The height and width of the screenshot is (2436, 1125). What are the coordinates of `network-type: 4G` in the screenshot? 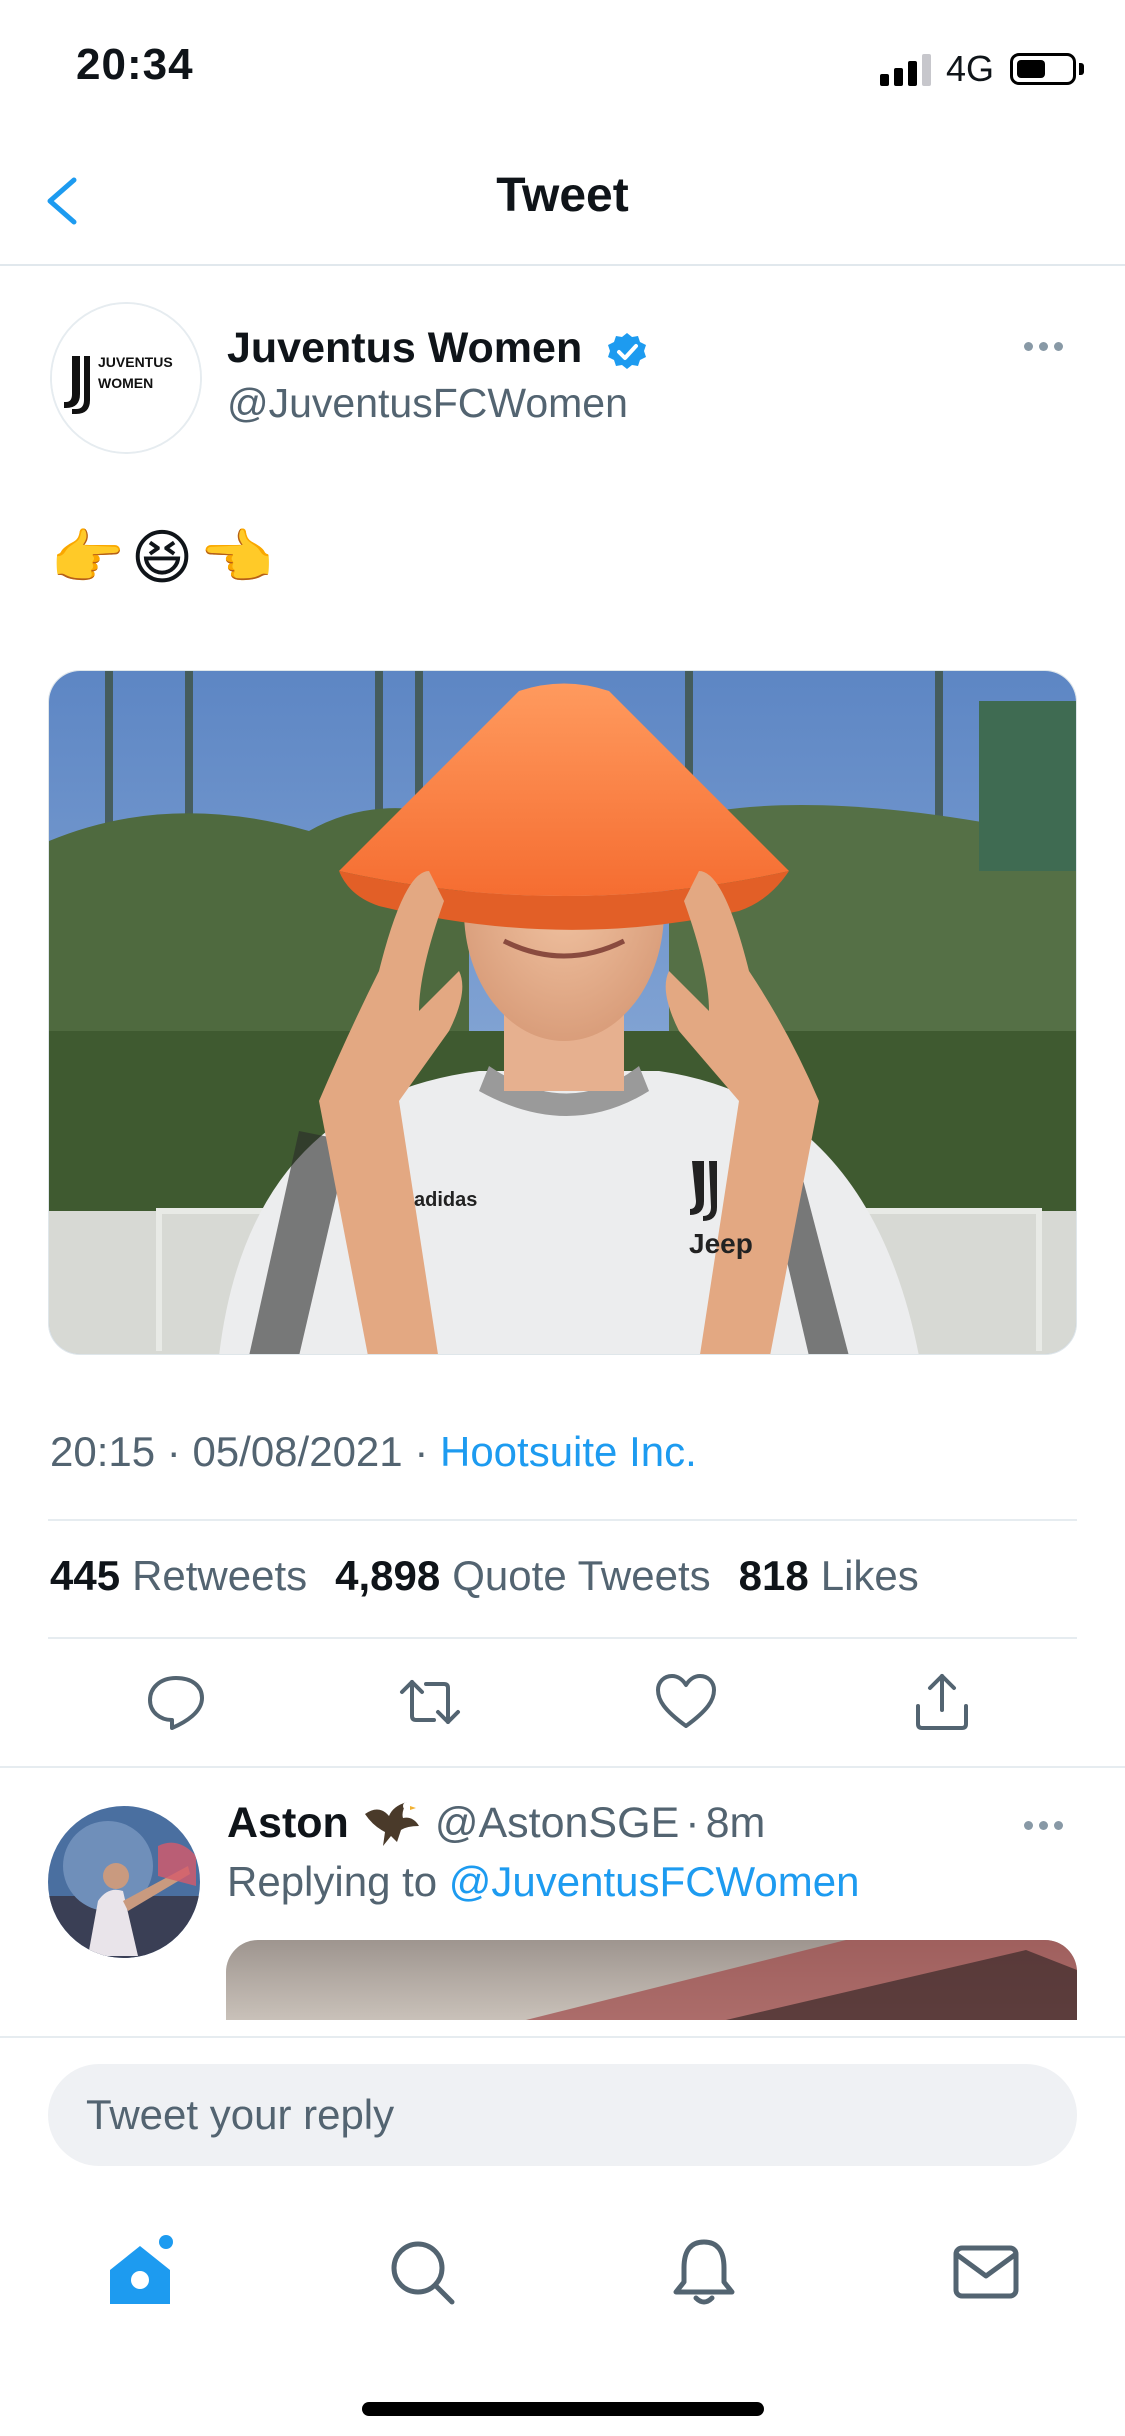 It's located at (970, 68).